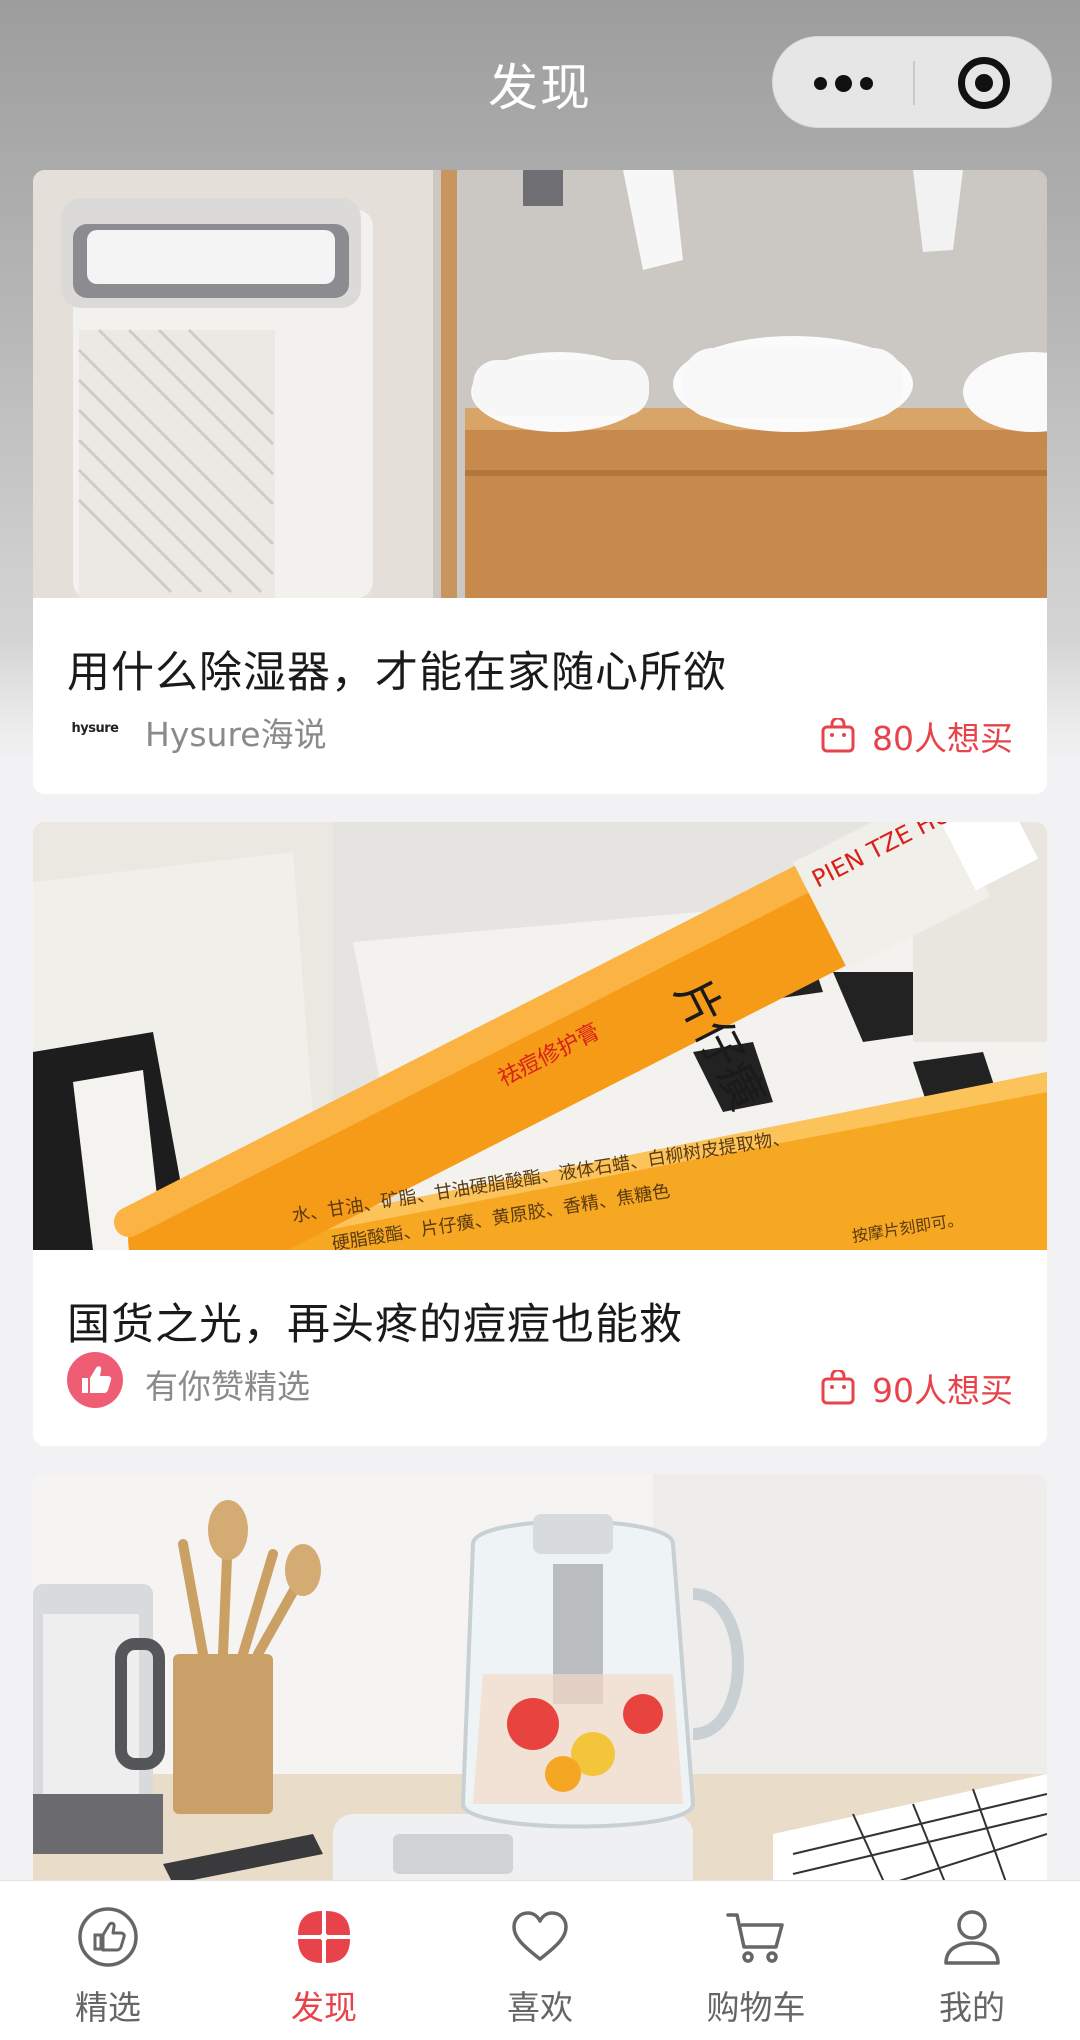 The height and width of the screenshot is (2040, 1080). I want to click on brand-logo-text: hysure, so click(95, 728).